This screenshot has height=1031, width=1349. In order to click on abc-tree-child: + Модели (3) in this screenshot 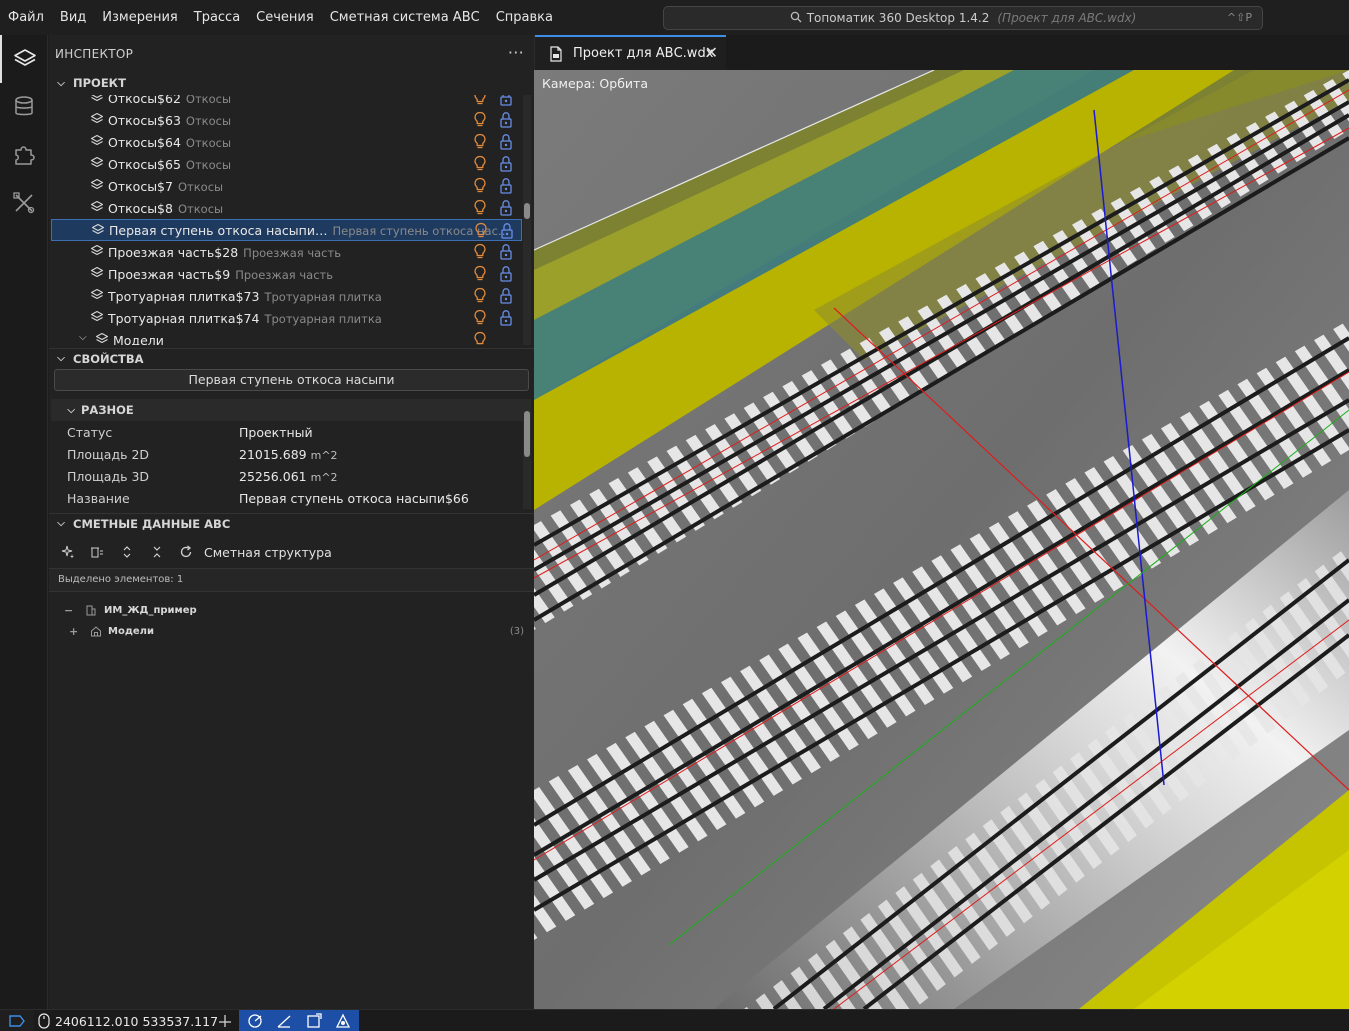, I will do `click(291, 632)`.